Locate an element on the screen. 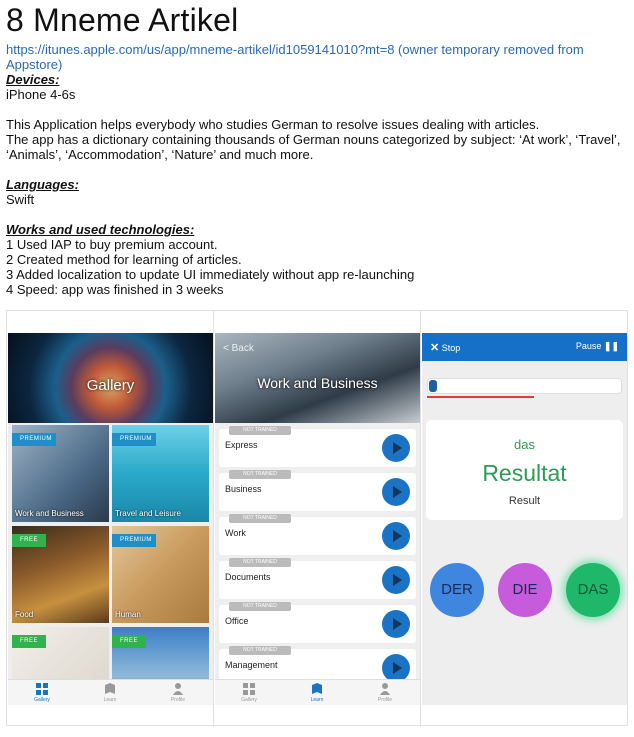  tile-label: Human is located at coordinates (128, 614).